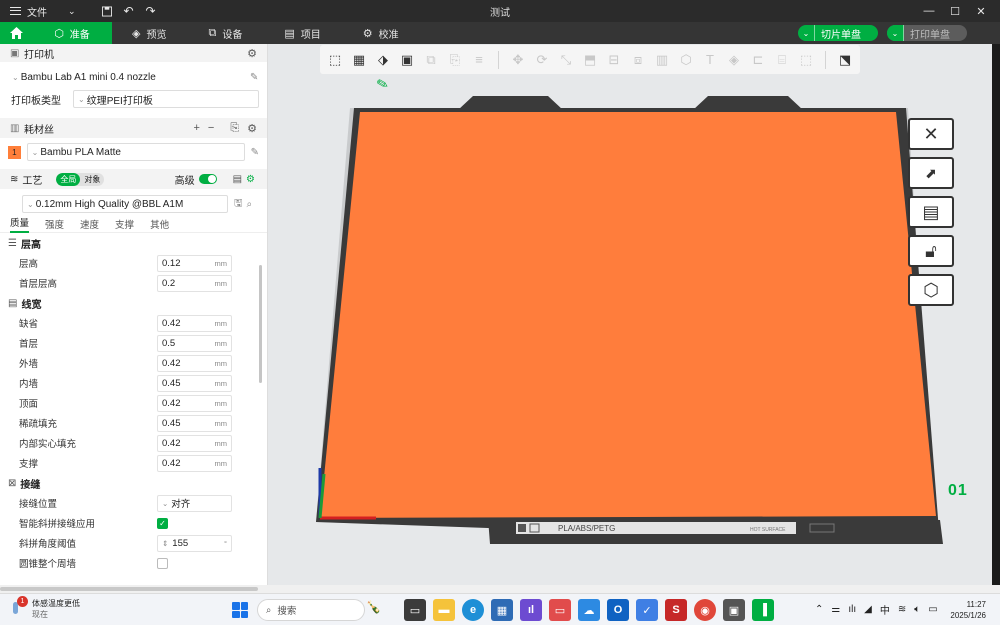 Image resolution: width=1000 pixels, height=625 pixels. What do you see at coordinates (382, 33) in the screenshot?
I see `tab-calibration: ⚙ 校准` at bounding box center [382, 33].